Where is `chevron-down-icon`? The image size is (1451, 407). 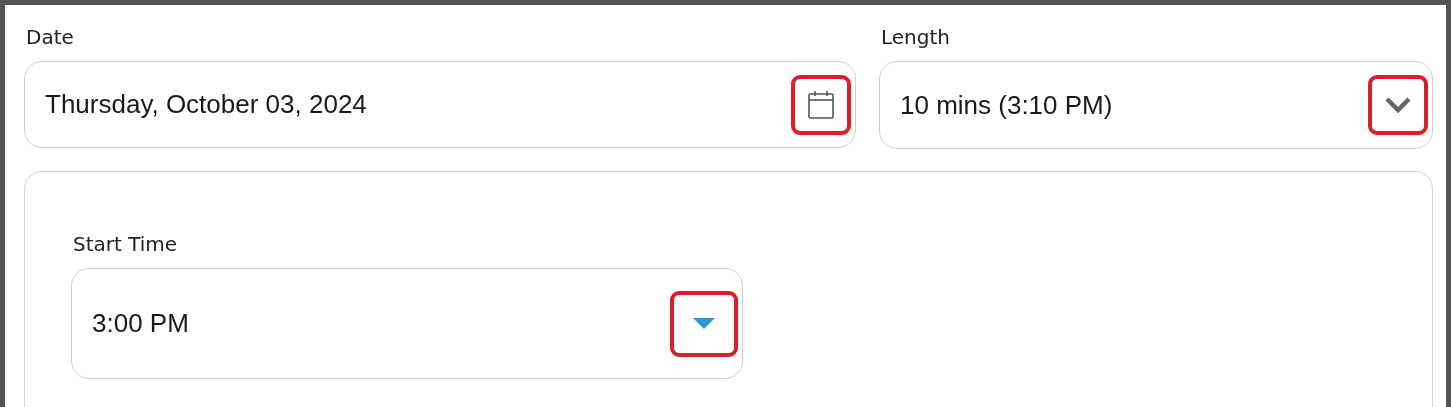 chevron-down-icon is located at coordinates (1398, 105).